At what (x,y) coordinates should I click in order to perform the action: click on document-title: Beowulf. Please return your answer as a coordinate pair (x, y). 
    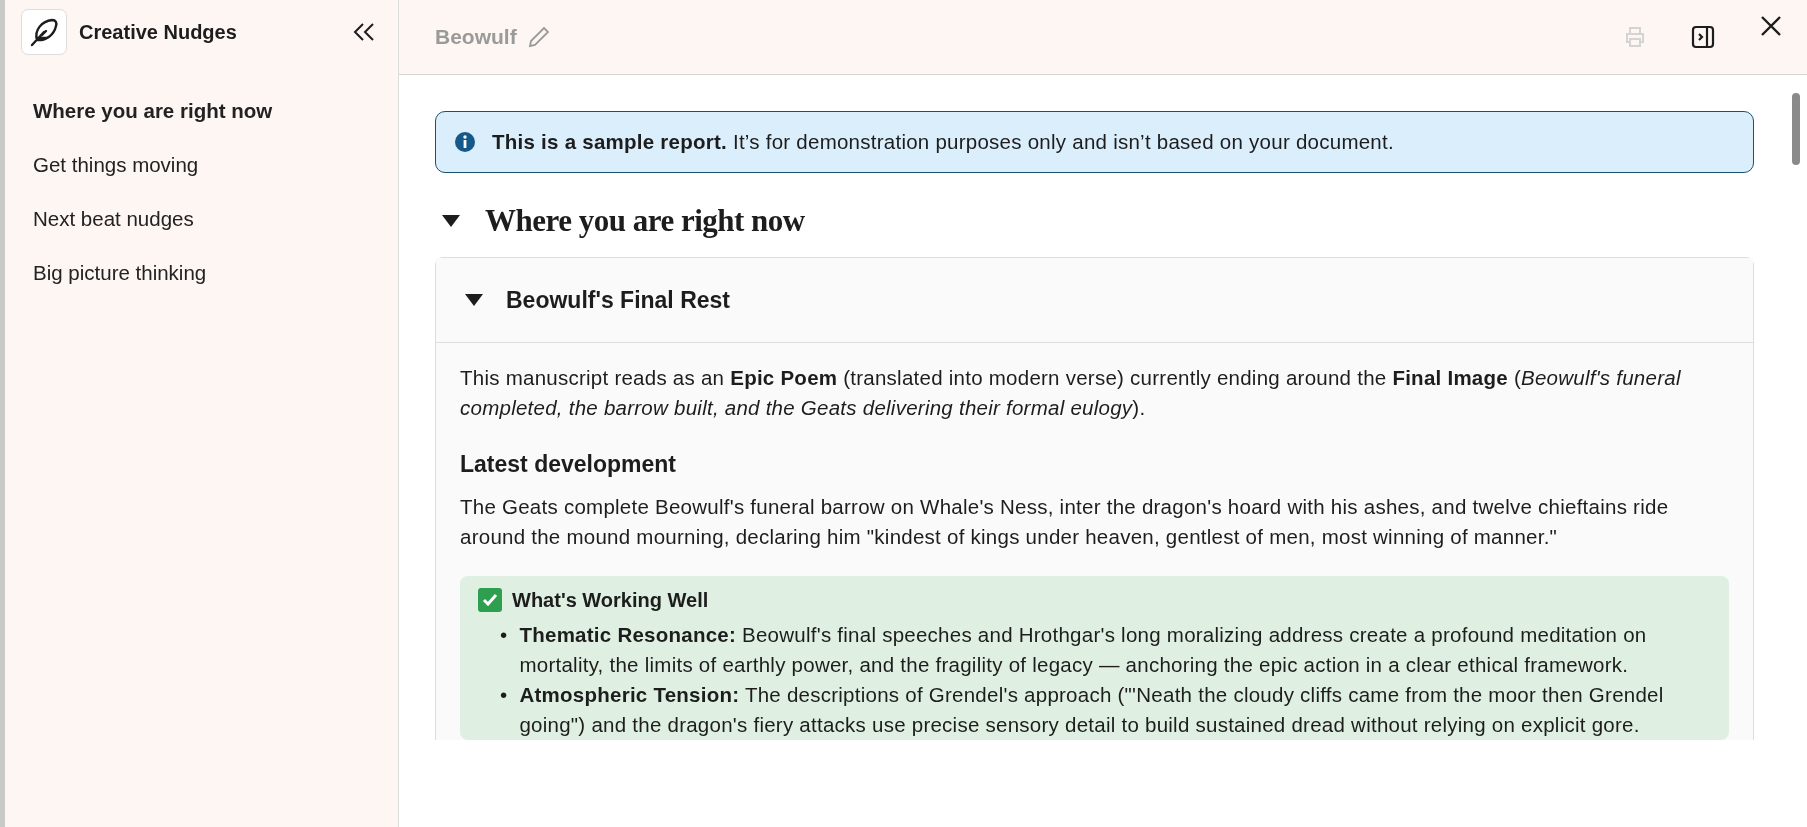
    Looking at the image, I should click on (476, 37).